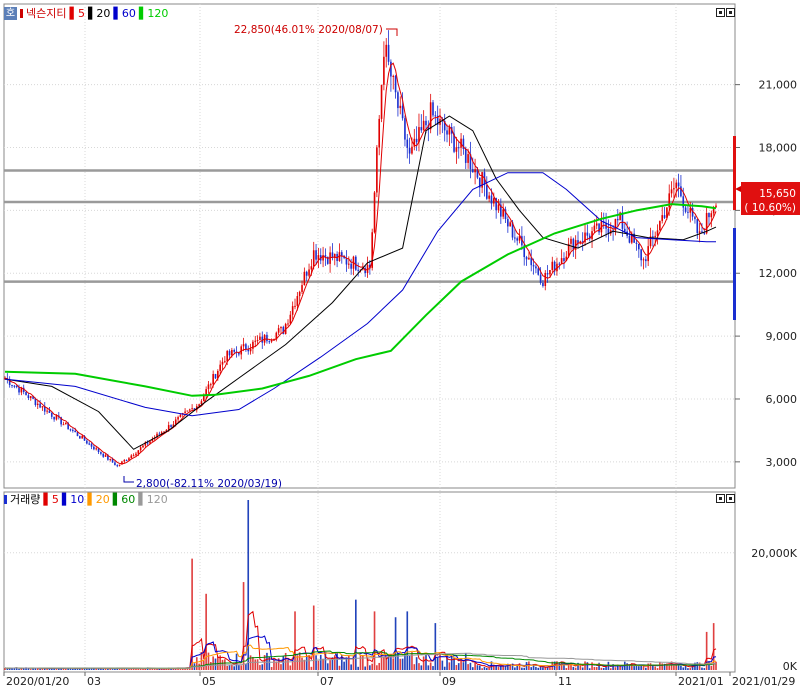  What do you see at coordinates (10, 13) in the screenshot?
I see `stock-chip-icon: 호` at bounding box center [10, 13].